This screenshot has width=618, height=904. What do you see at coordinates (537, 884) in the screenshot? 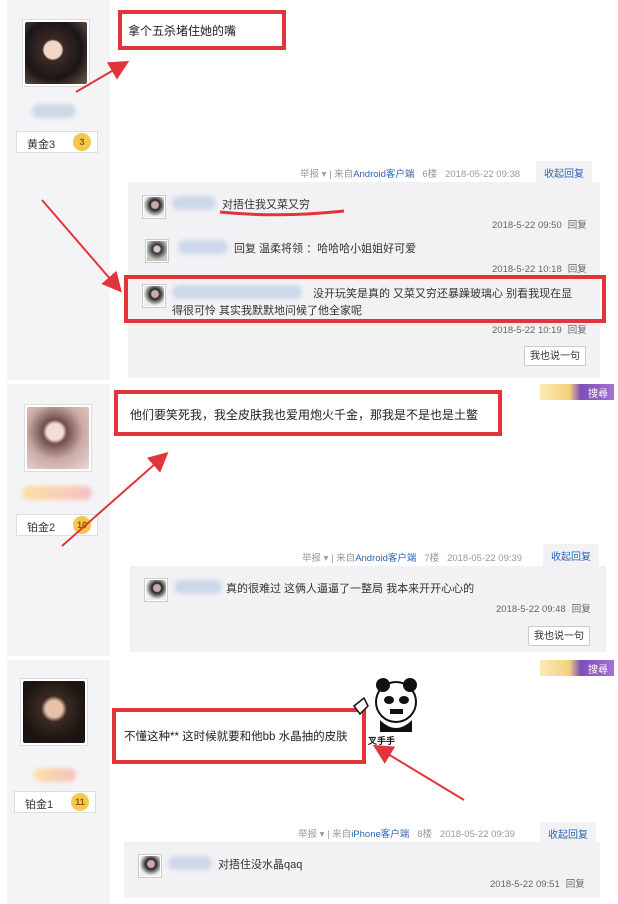
I see `reply-time: 2018-5-22 09:51 回复` at bounding box center [537, 884].